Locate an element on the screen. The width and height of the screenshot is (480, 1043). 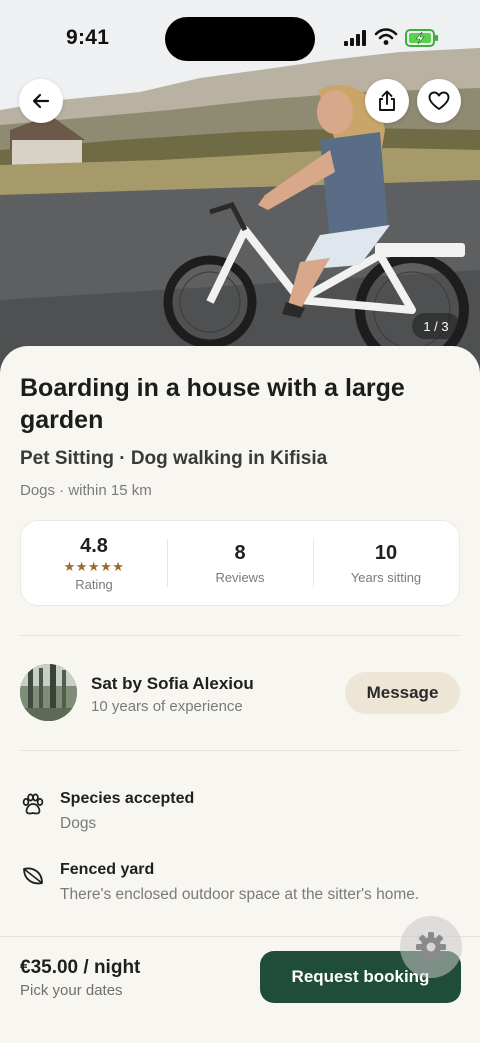
settings-fab is located at coordinates (431, 947).